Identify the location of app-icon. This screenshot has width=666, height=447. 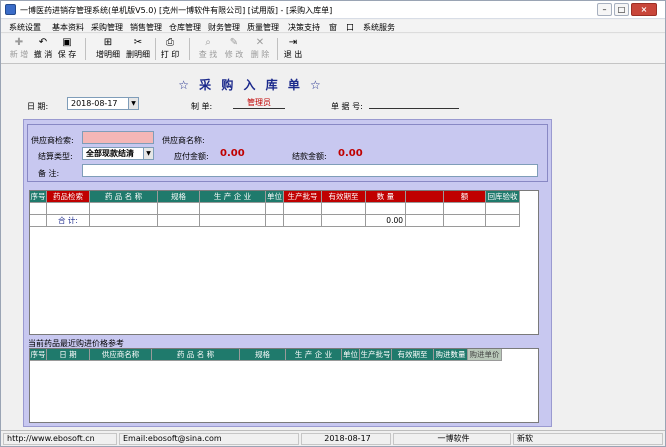
(10, 9).